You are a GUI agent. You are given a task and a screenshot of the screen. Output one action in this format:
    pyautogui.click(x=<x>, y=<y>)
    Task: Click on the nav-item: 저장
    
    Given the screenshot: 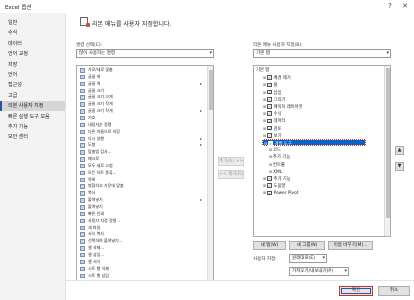 What is the action you would take?
    pyautogui.click(x=32, y=65)
    